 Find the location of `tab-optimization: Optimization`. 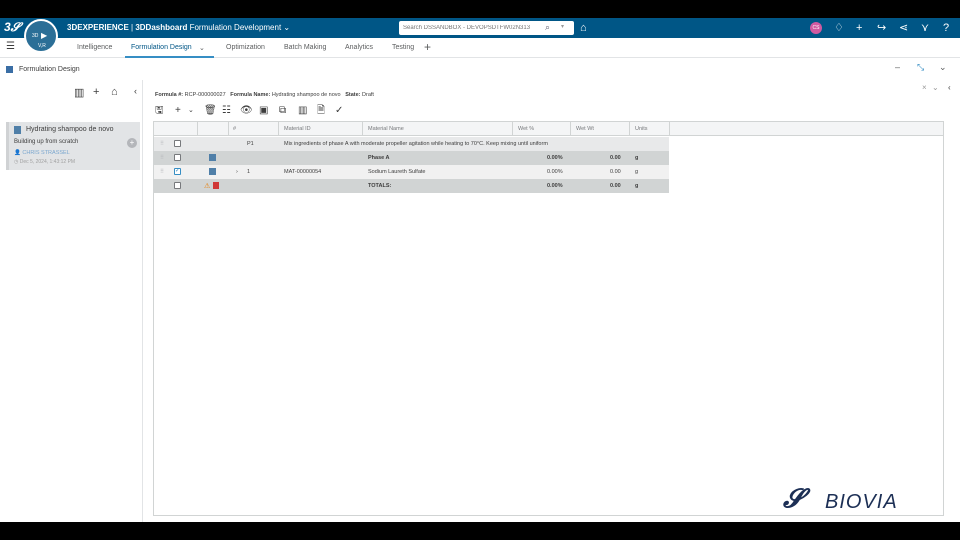

tab-optimization: Optimization is located at coordinates (245, 47).